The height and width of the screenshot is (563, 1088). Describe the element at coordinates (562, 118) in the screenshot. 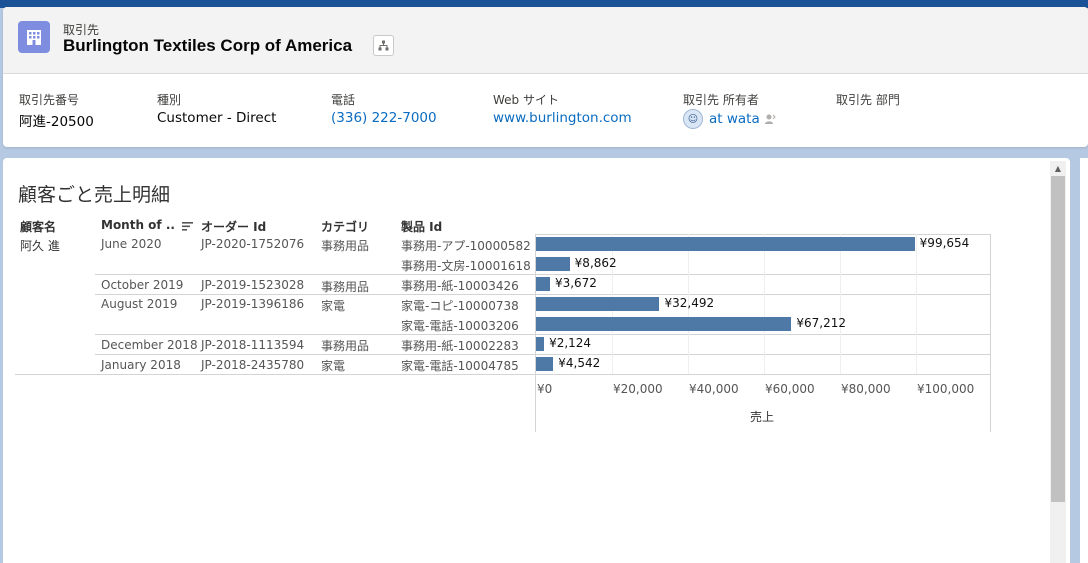

I see `website-link: www.burlington.com` at that location.